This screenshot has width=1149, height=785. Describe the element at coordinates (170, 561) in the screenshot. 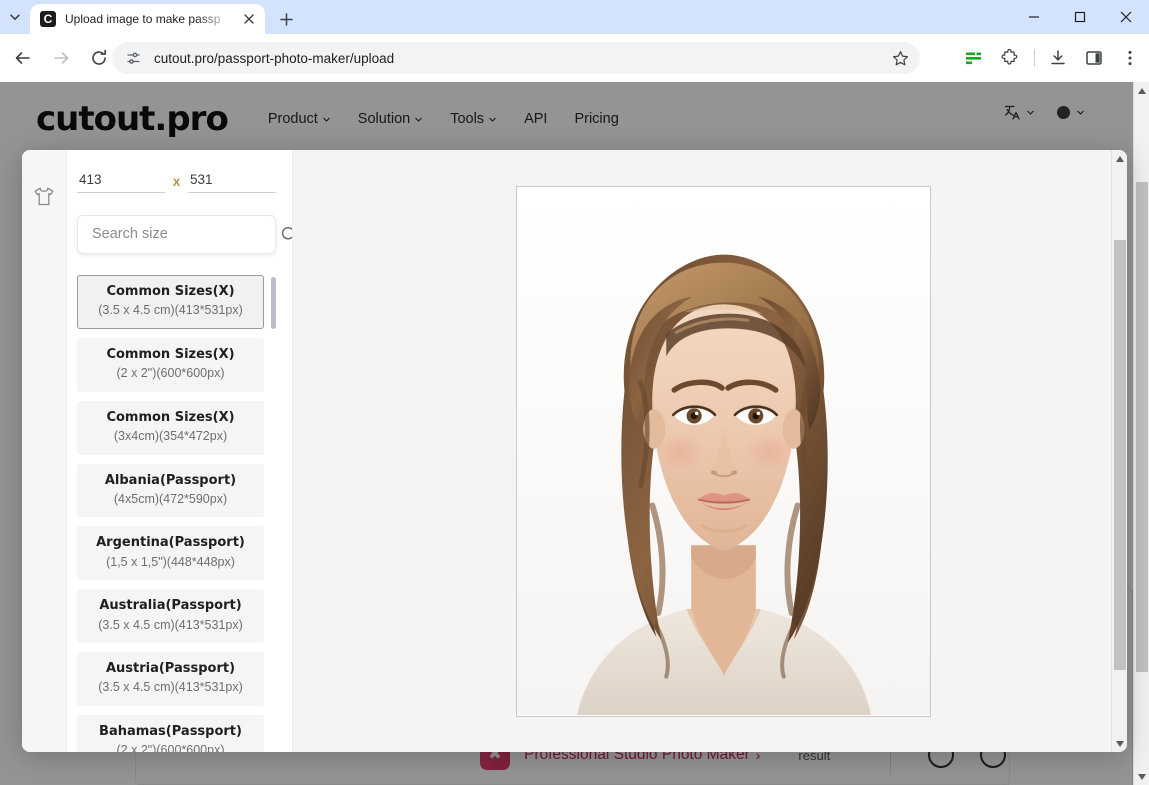

I see `size-option-spec: (1,5 x 1,5")(448*448px)` at that location.